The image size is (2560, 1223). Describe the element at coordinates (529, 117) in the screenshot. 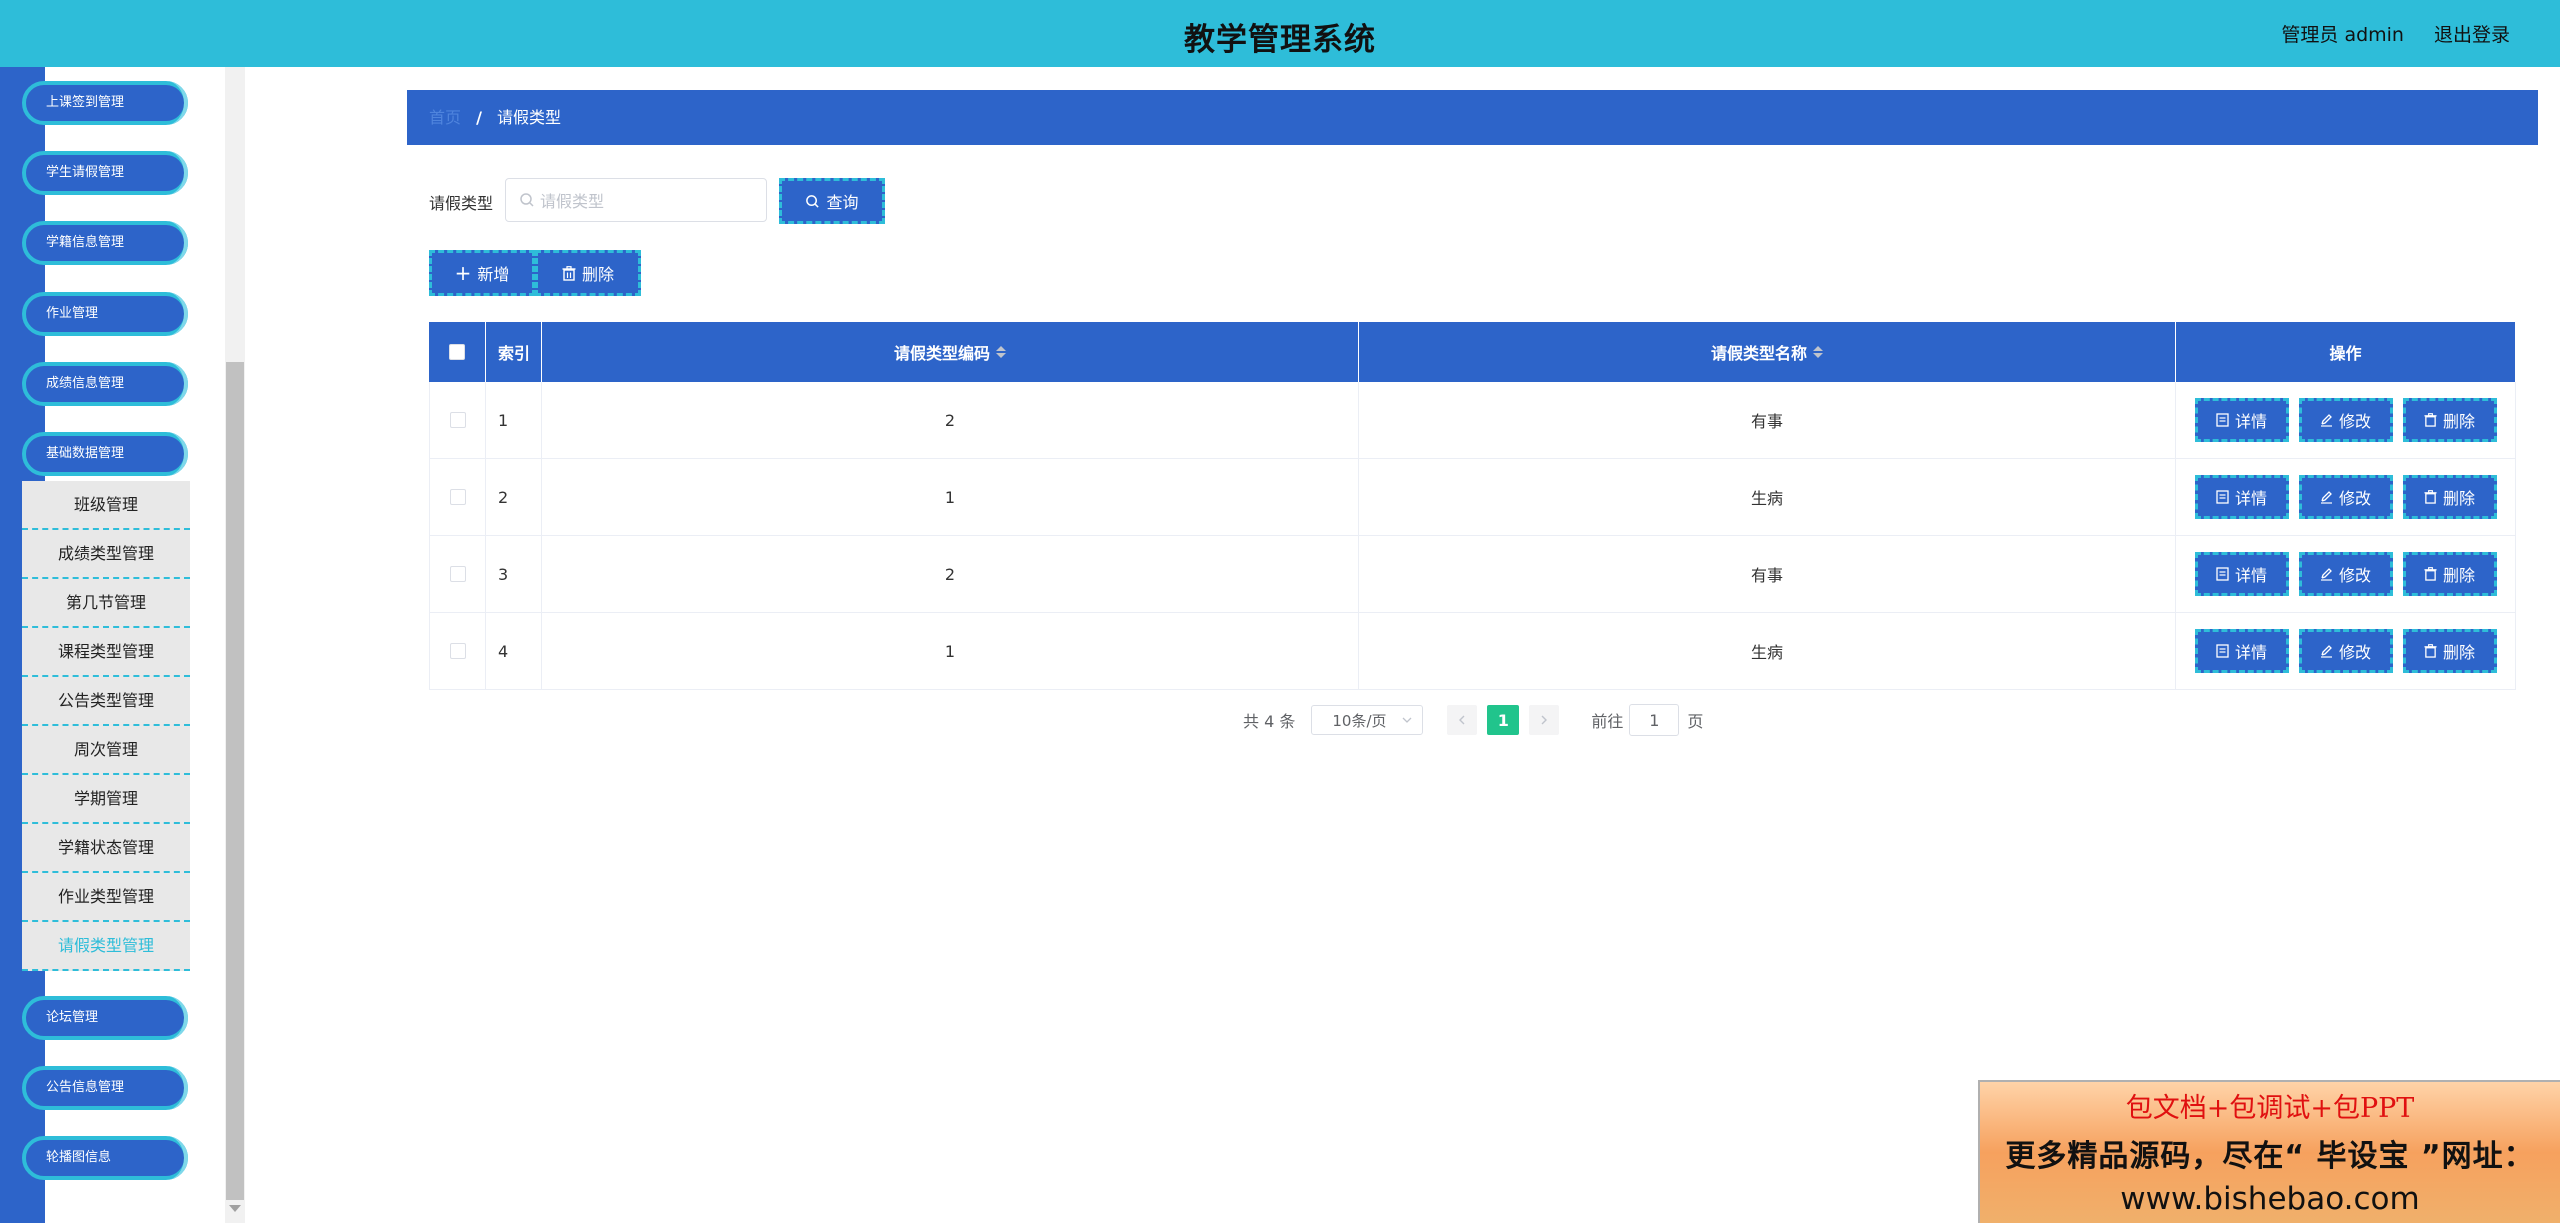

I see `breadcrumb-current: 请假类型` at that location.